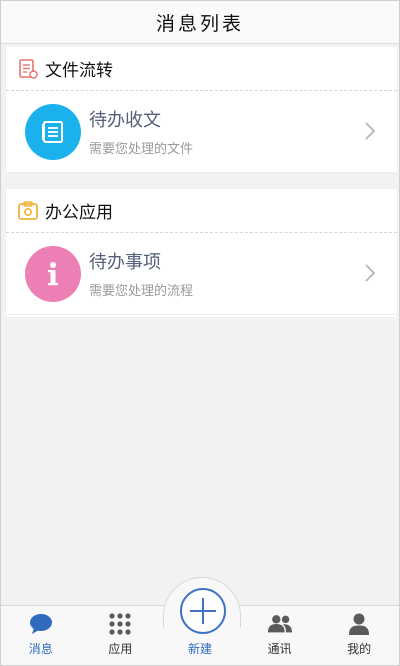  Describe the element at coordinates (199, 649) in the screenshot. I see `tab-label: 新建` at that location.